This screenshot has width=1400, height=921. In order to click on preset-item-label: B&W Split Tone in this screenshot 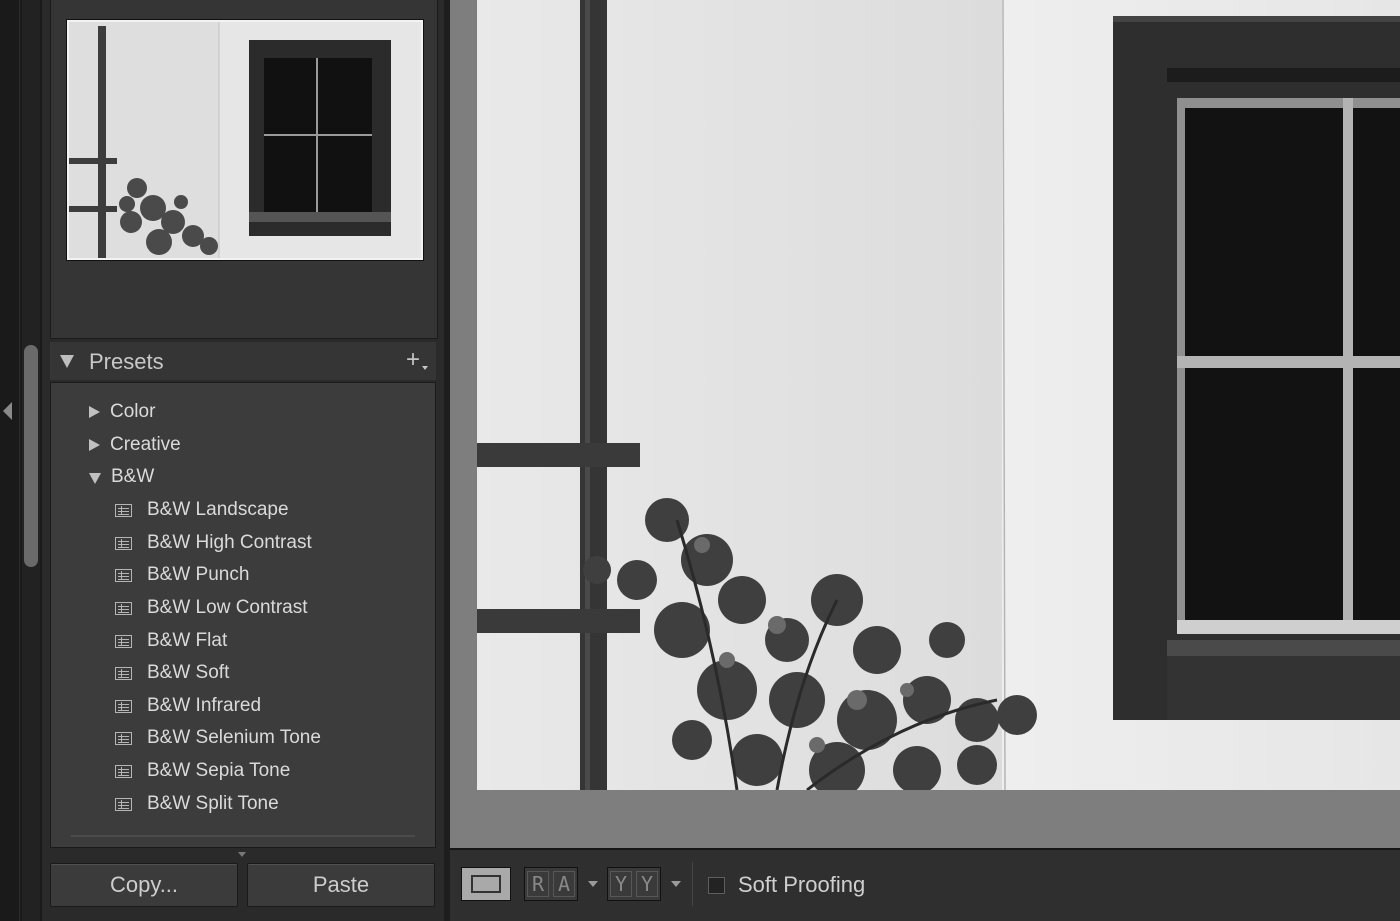, I will do `click(213, 803)`.